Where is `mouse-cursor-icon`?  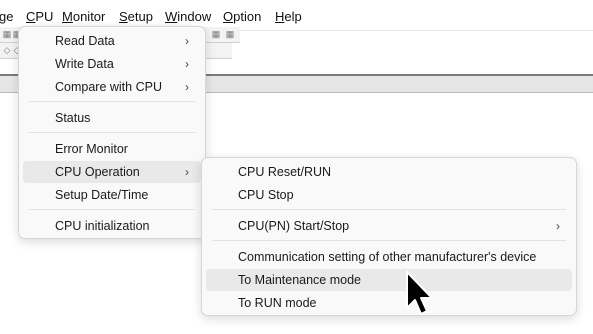 mouse-cursor-icon is located at coordinates (419, 293).